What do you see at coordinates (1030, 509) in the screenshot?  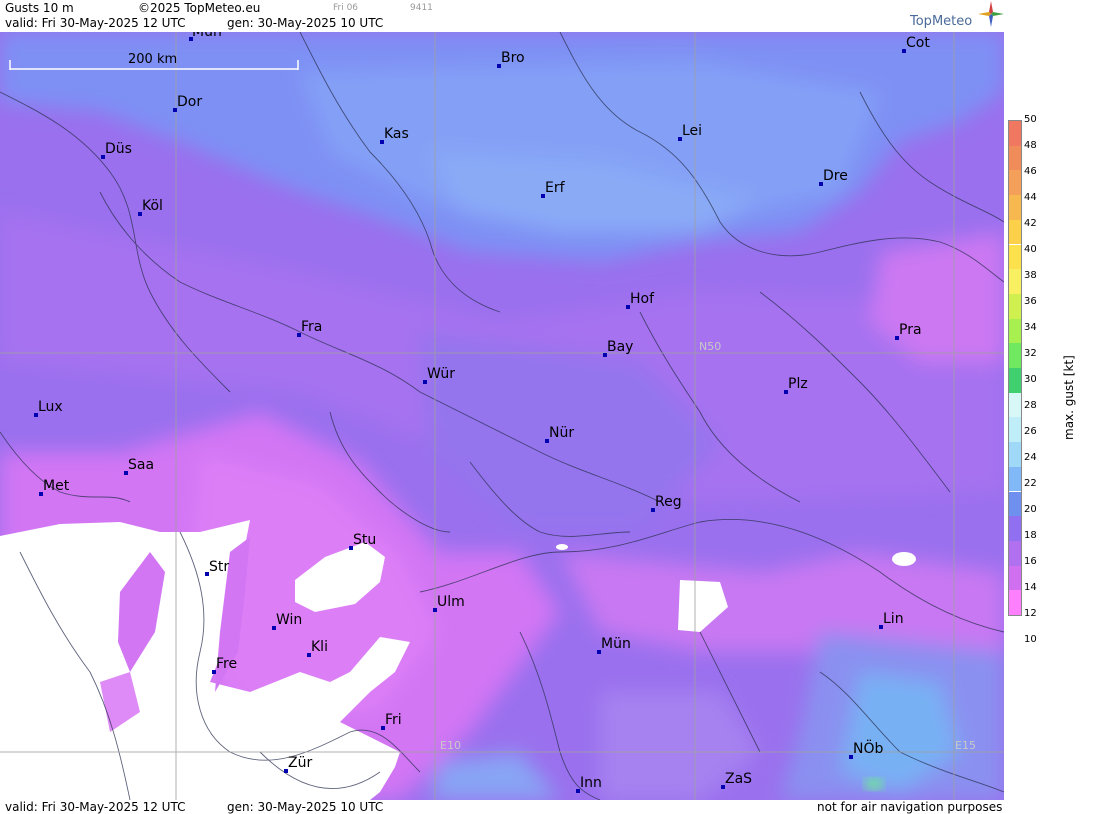 I see `legend-tick-label: 20` at bounding box center [1030, 509].